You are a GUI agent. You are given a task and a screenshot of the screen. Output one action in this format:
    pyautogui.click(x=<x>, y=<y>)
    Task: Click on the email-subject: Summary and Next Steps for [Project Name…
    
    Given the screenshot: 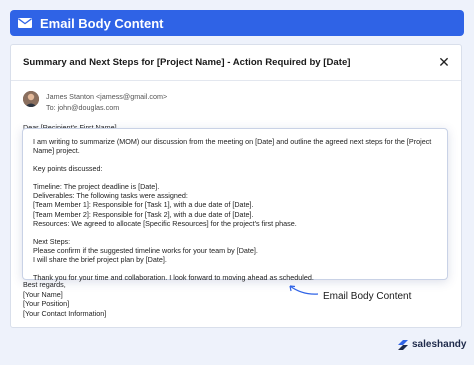 What is the action you would take?
    pyautogui.click(x=187, y=62)
    